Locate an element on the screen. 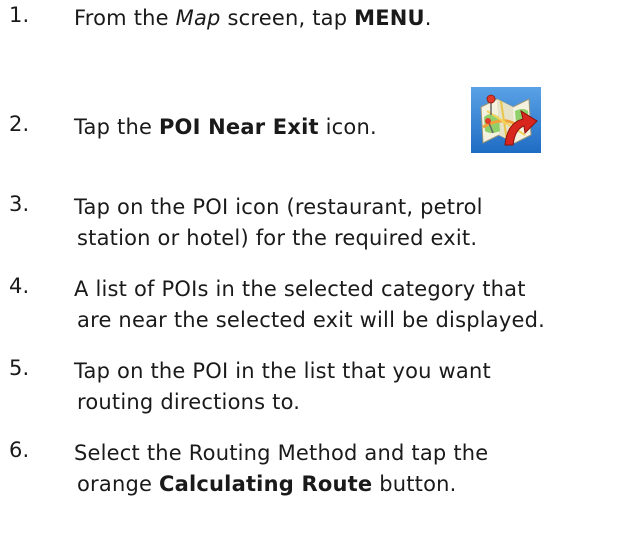  menu-label: MENU is located at coordinates (389, 18).